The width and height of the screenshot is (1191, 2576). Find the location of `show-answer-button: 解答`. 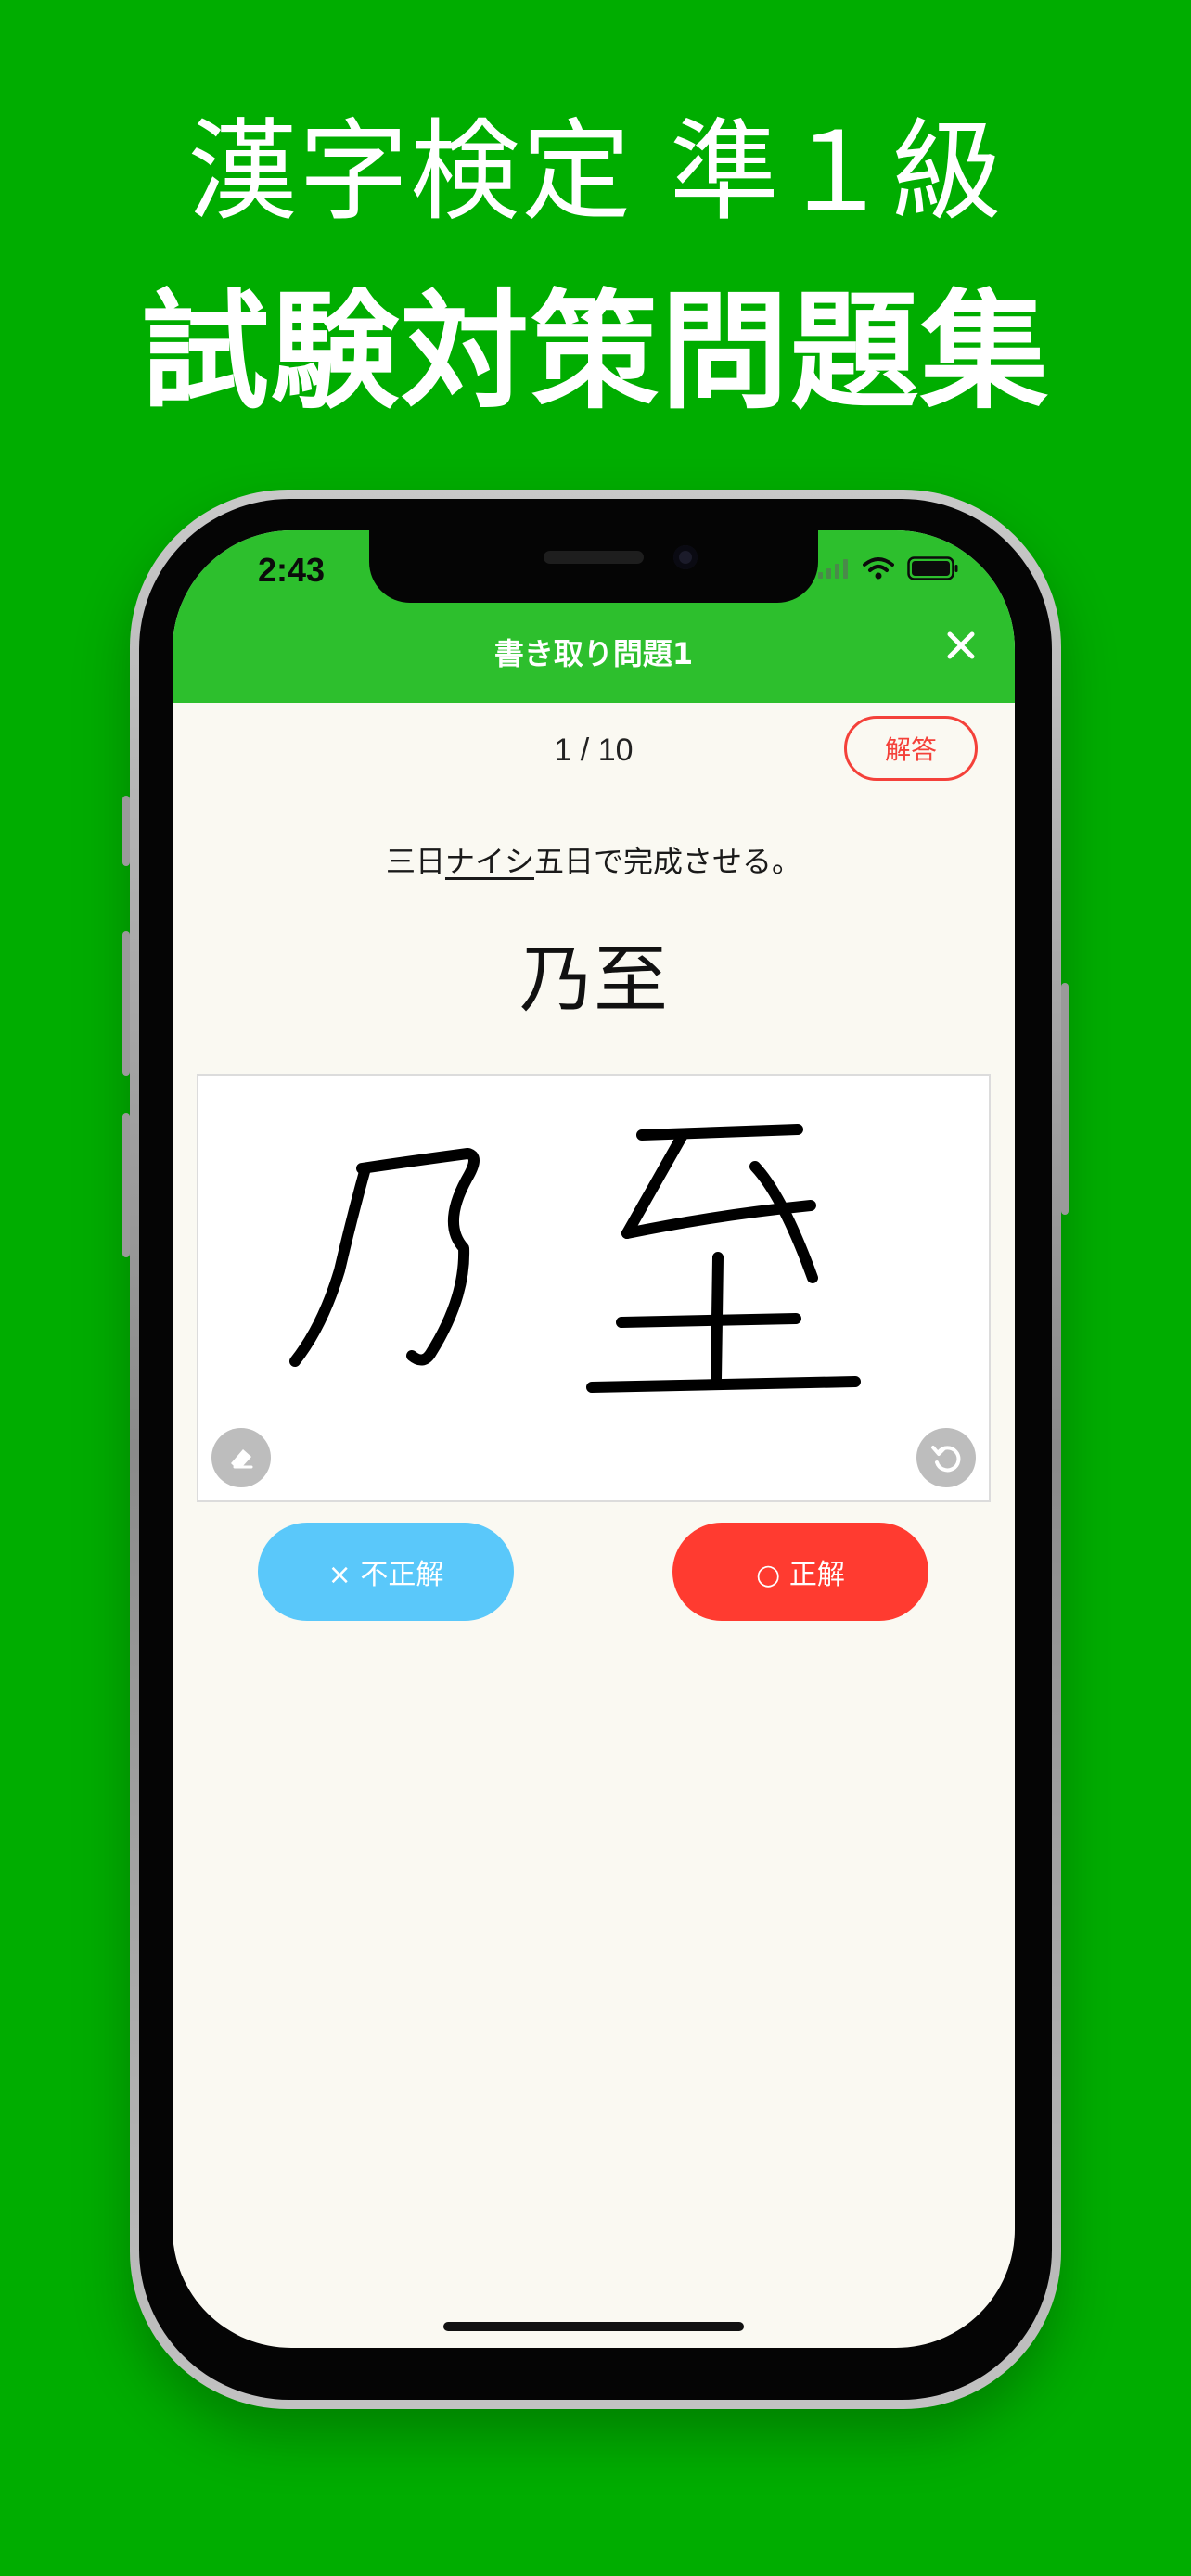

show-answer-button: 解答 is located at coordinates (911, 749).